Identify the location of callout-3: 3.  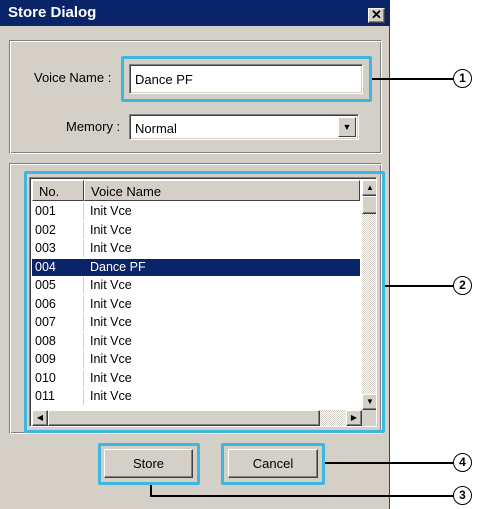
(462, 495).